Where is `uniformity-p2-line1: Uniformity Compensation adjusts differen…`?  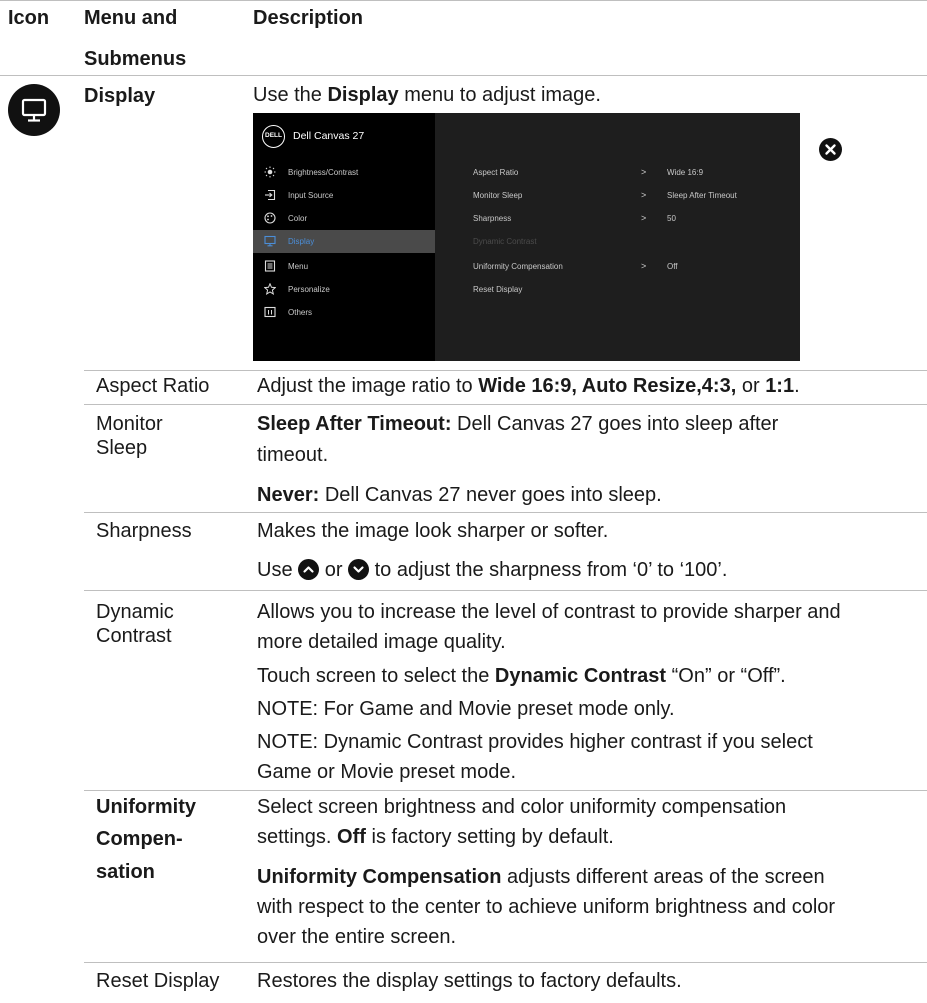
uniformity-p2-line1: Uniformity Compensation adjusts differen… is located at coordinates (541, 877).